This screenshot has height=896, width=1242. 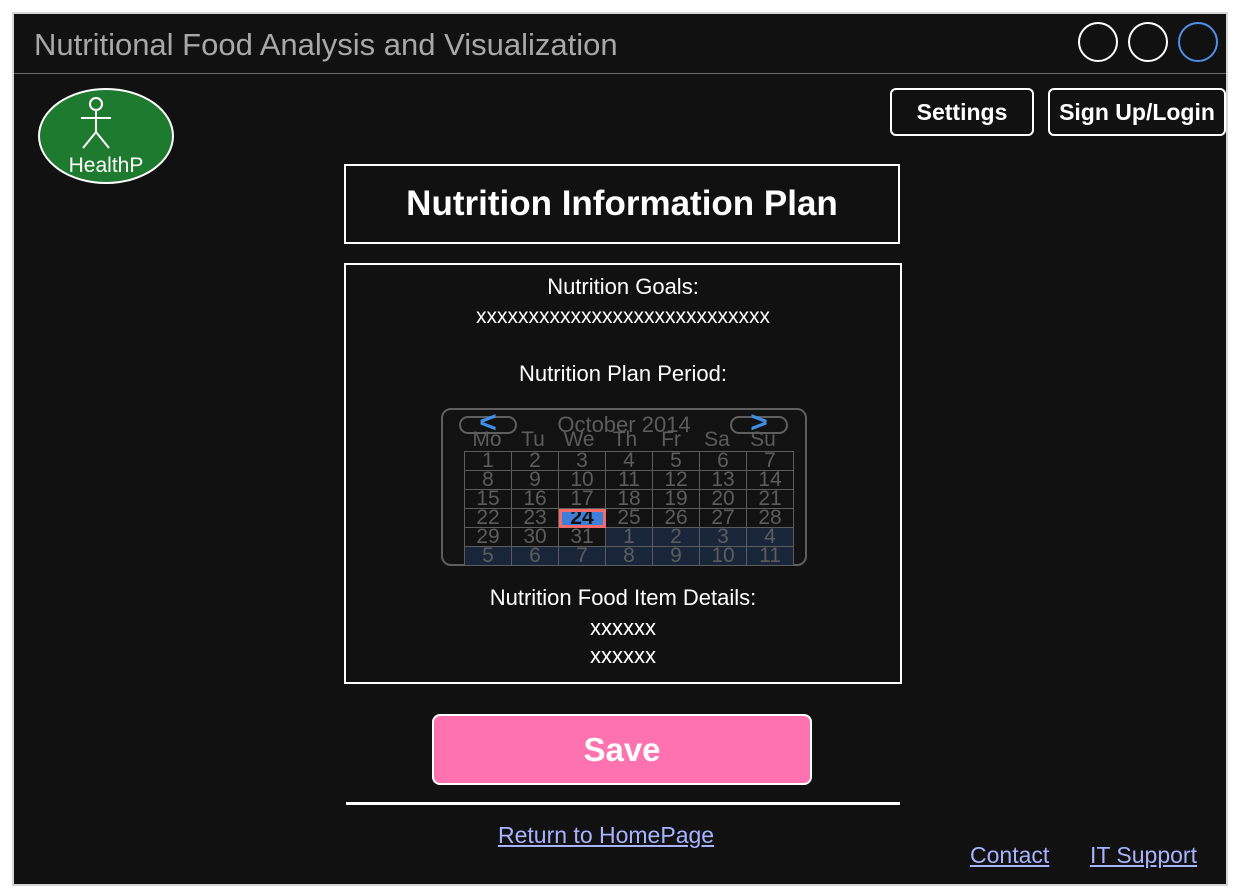 I want to click on food-item-details-label: Nutrition Food Item Details:, so click(x=623, y=597).